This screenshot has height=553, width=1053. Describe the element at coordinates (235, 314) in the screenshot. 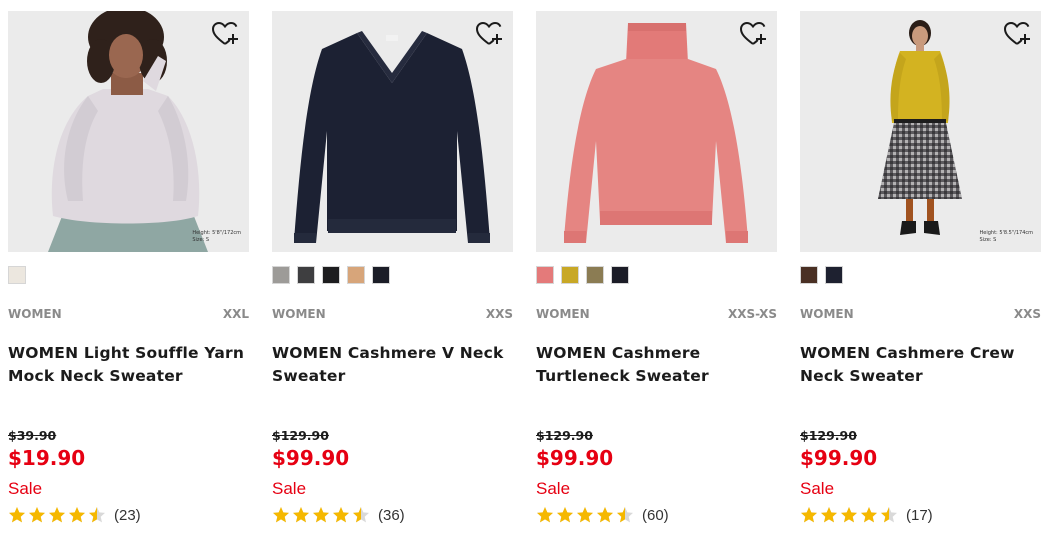

I see `product-size-range: XXL` at that location.